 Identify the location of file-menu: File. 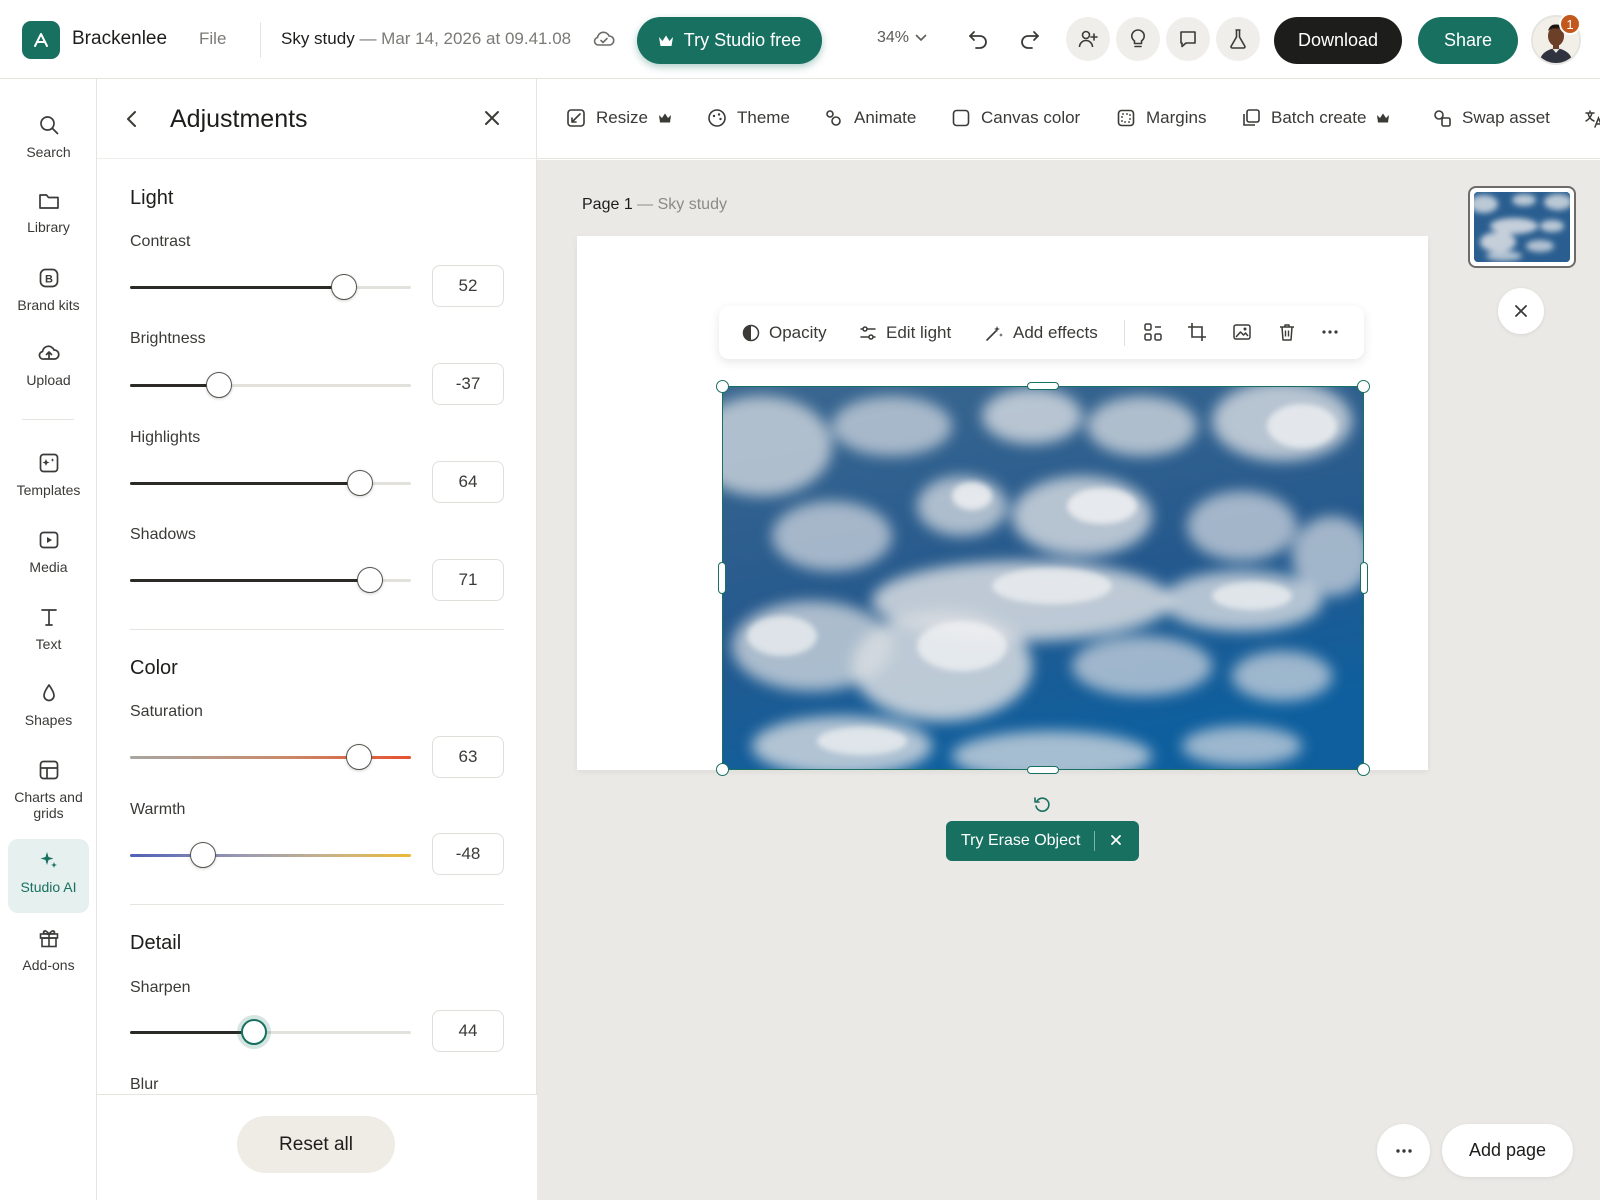
(212, 39).